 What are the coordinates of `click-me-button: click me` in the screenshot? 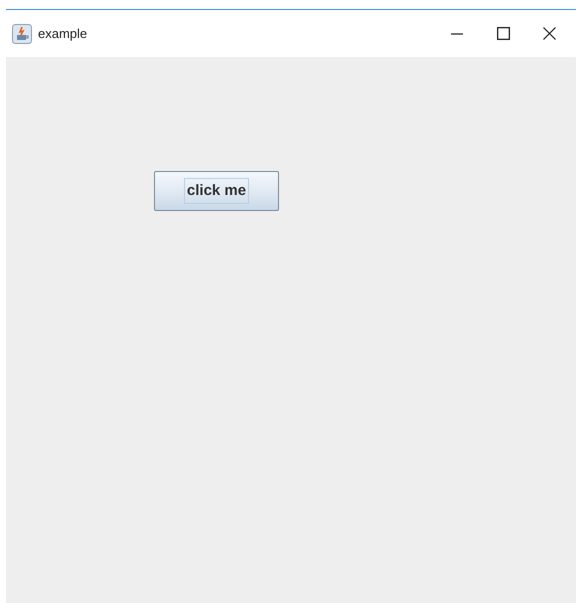 It's located at (216, 191).